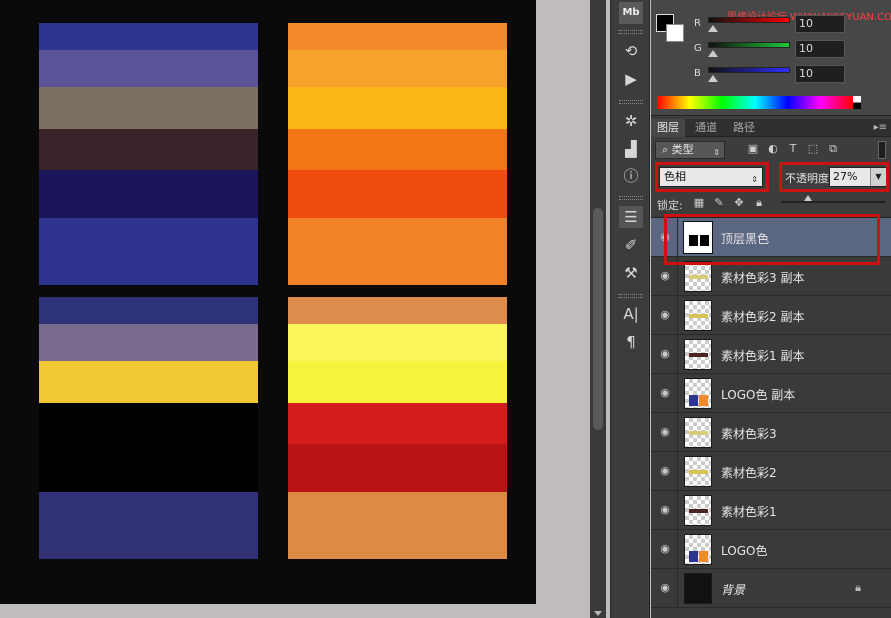  What do you see at coordinates (677, 510) in the screenshot?
I see `row-divider` at bounding box center [677, 510].